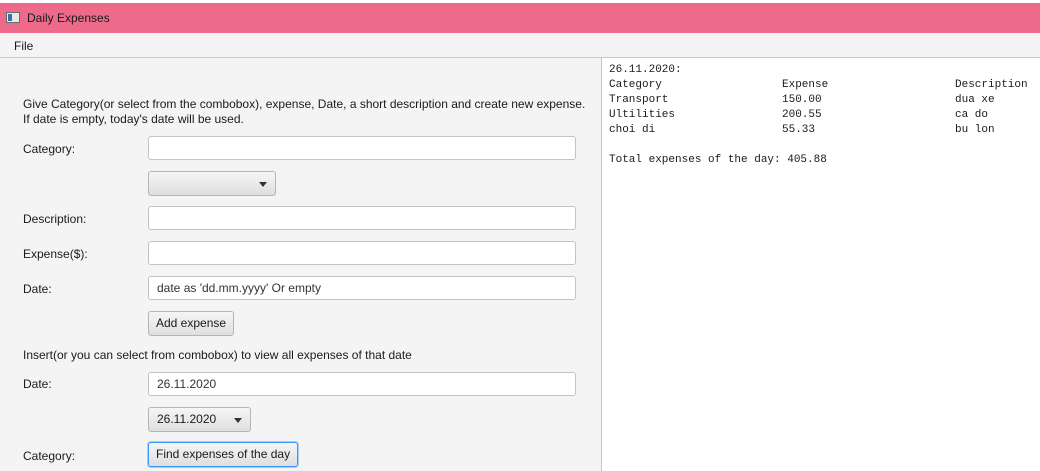 This screenshot has width=1040, height=471. Describe the element at coordinates (362, 384) in the screenshot. I see `view-date-input: 26.11.2020` at that location.